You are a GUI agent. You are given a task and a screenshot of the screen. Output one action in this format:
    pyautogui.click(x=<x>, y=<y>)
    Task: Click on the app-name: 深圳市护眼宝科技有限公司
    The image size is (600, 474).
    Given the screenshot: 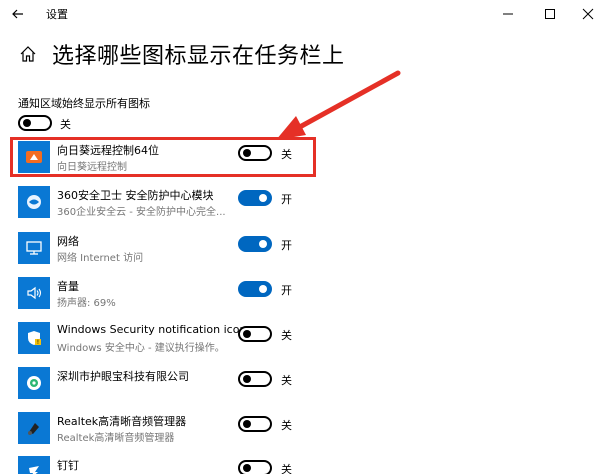 What is the action you would take?
    pyautogui.click(x=123, y=376)
    